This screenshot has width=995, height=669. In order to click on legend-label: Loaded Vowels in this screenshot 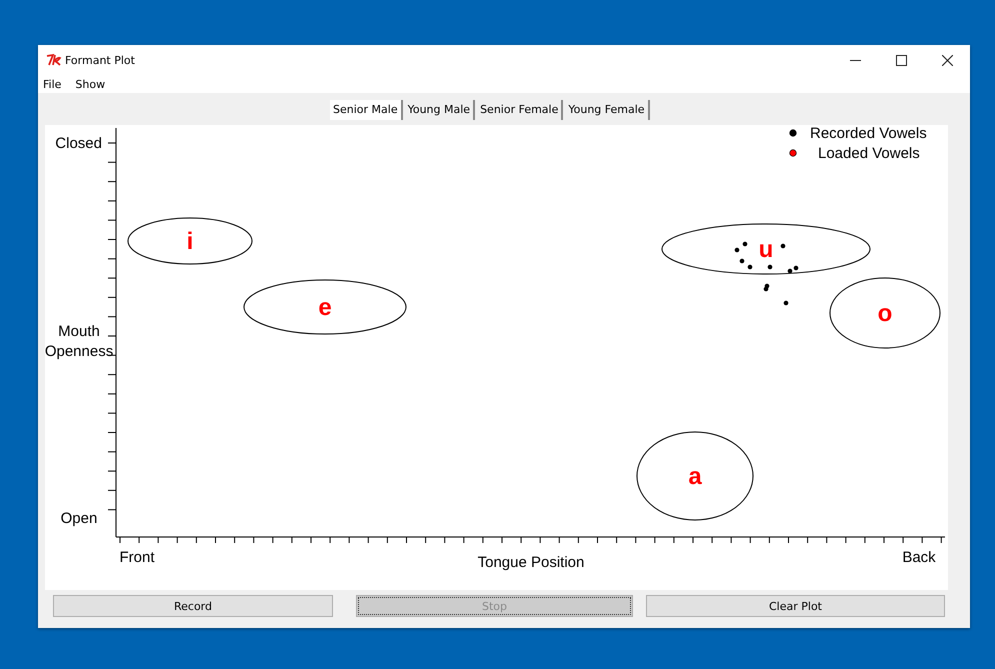, I will do `click(869, 153)`.